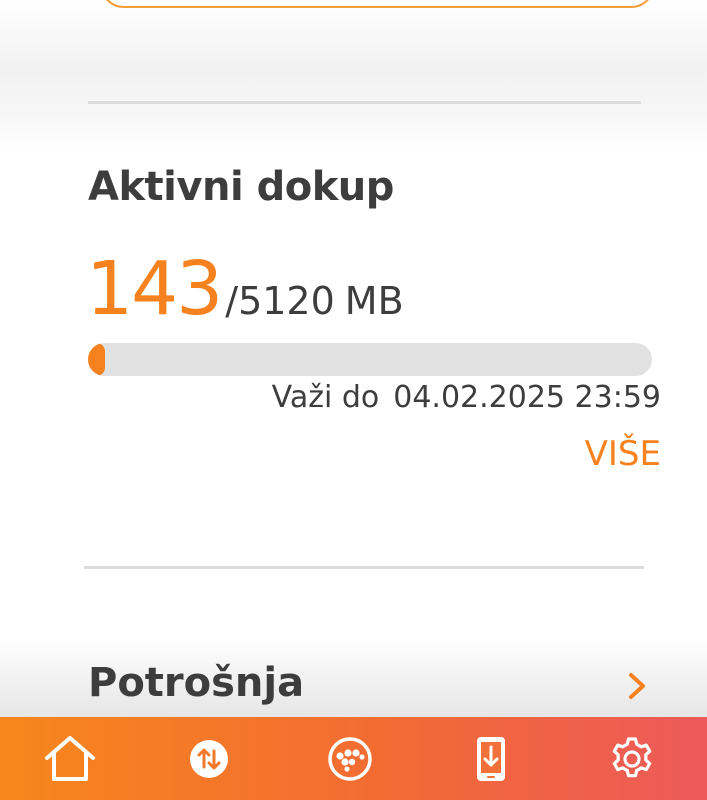 The width and height of the screenshot is (707, 800). What do you see at coordinates (377, 4) in the screenshot?
I see `top-button-outline` at bounding box center [377, 4].